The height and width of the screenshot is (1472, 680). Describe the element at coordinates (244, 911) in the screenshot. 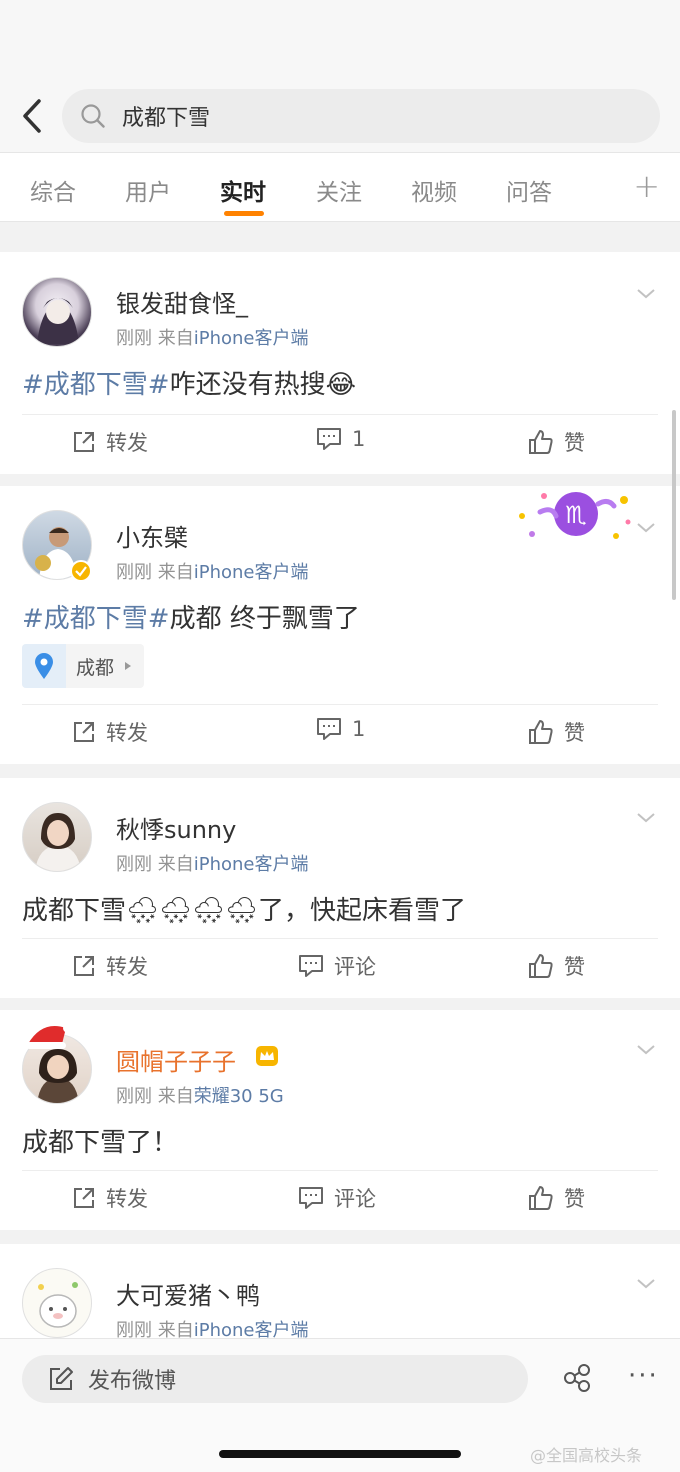

I see `post-text: 成都下雪🌨🌨🌨🌨了，快起床看雪了` at that location.